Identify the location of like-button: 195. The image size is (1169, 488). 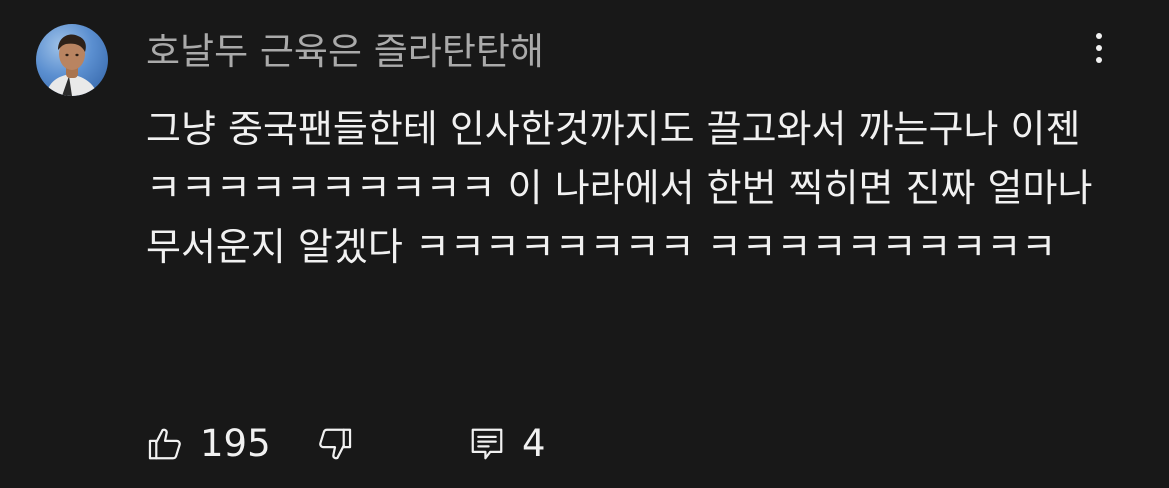
(208, 444).